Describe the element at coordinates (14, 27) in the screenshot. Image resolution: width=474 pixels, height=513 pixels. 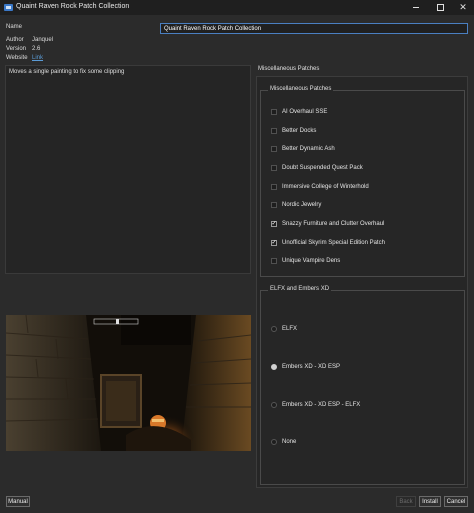
I see `name-label: Name` at that location.